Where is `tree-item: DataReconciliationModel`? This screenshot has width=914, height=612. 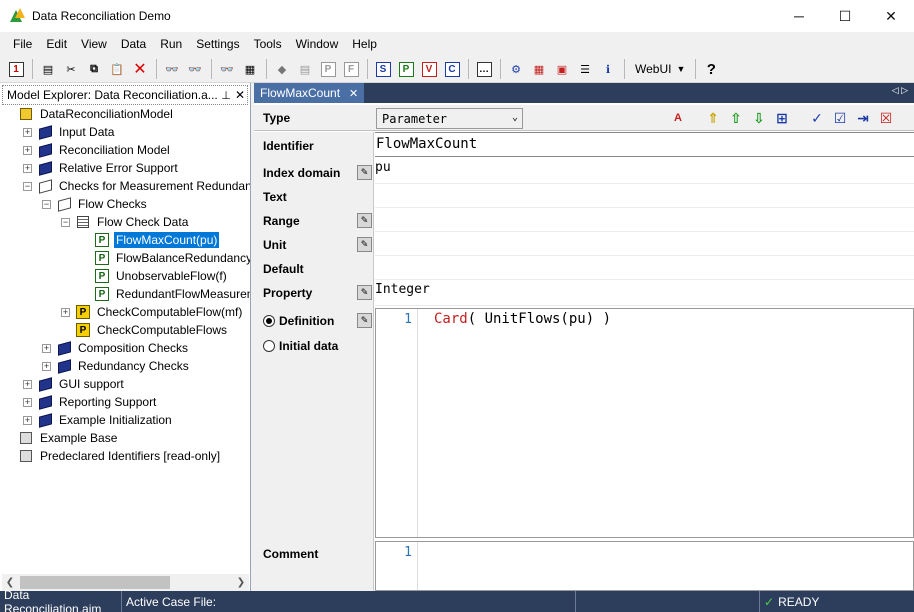
tree-item: DataReconciliationModel is located at coordinates (89, 114).